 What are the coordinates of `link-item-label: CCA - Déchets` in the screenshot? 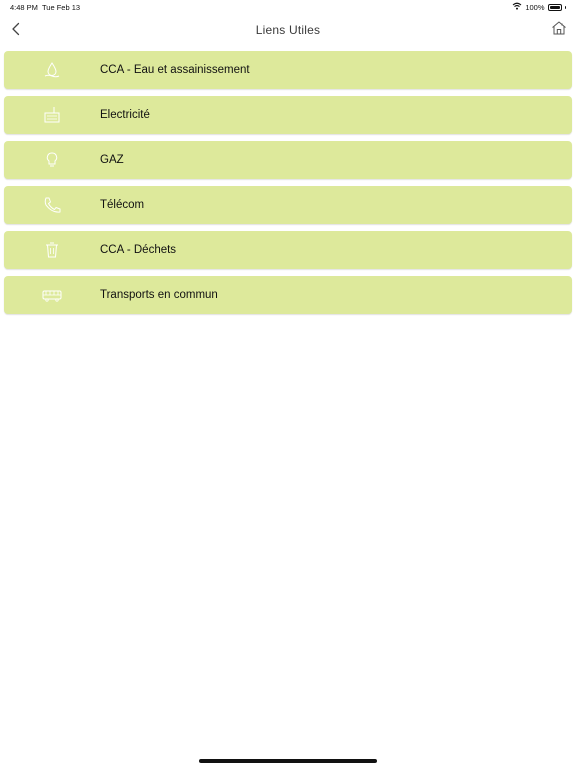 It's located at (138, 250).